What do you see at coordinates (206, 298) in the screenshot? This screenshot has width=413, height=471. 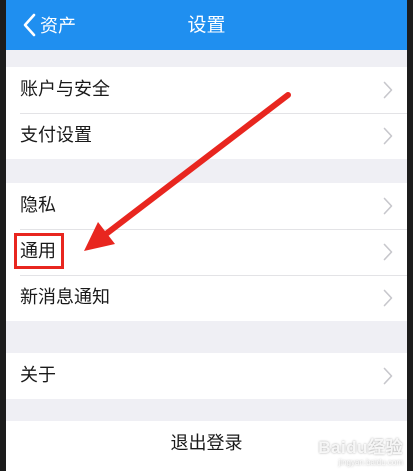 I see `settings-item-notifications: 新消息通知` at bounding box center [206, 298].